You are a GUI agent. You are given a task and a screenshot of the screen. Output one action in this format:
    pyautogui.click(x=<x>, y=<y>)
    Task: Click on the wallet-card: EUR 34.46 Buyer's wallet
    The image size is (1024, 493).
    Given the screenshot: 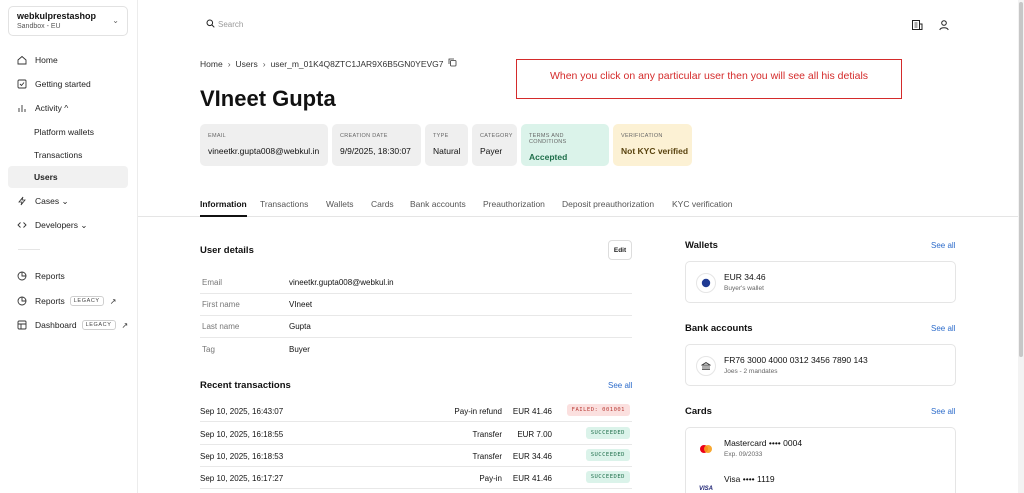 What is the action you would take?
    pyautogui.click(x=820, y=282)
    